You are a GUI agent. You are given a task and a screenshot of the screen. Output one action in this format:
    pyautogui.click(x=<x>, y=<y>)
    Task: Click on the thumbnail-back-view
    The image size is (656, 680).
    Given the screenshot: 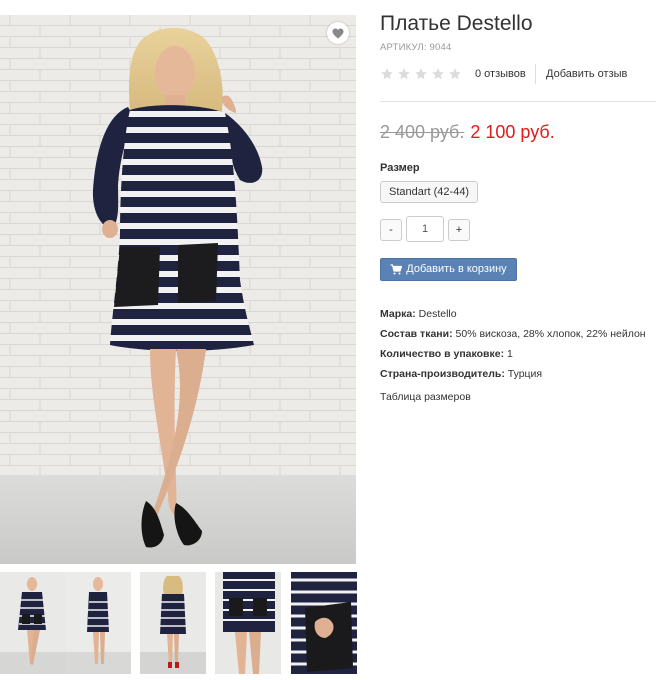 What is the action you would take?
    pyautogui.click(x=173, y=623)
    